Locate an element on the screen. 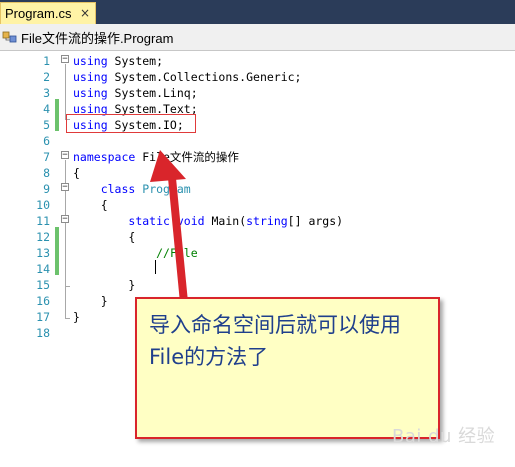  code-token: namespace is located at coordinates (104, 157).